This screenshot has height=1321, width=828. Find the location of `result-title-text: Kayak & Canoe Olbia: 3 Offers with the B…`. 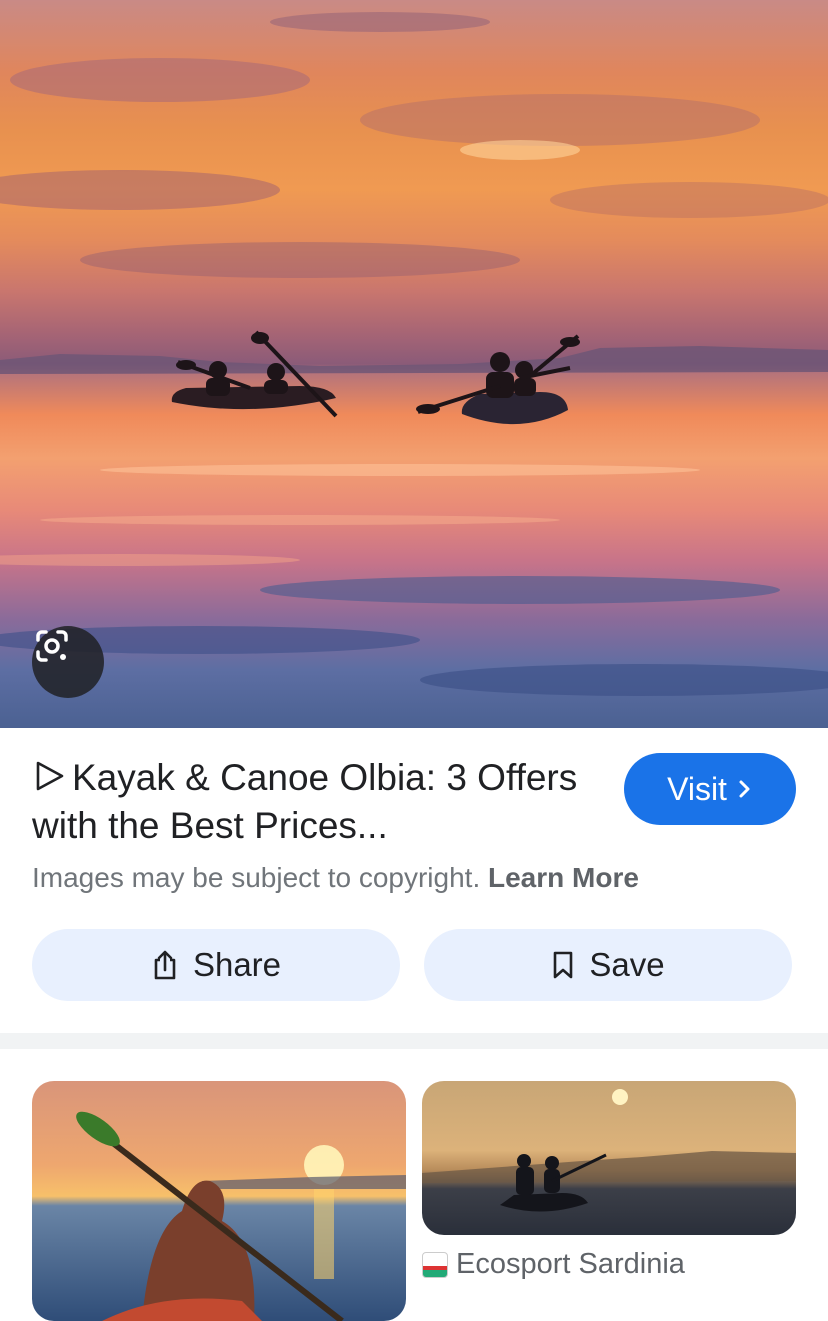

result-title-text: Kayak & Canoe Olbia: 3 Offers with the B… is located at coordinates (305, 801).